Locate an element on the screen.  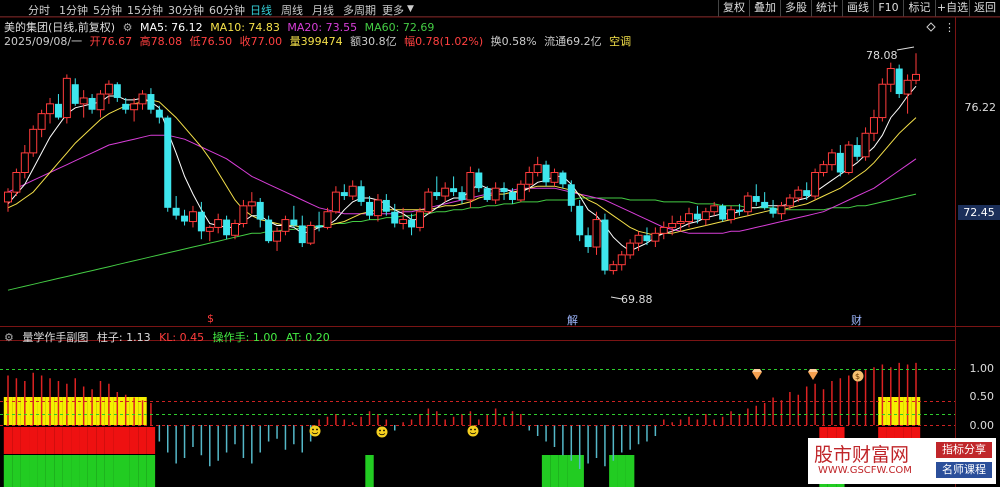
watermark-tag-course: 名师课程 is located at coordinates (964, 470).